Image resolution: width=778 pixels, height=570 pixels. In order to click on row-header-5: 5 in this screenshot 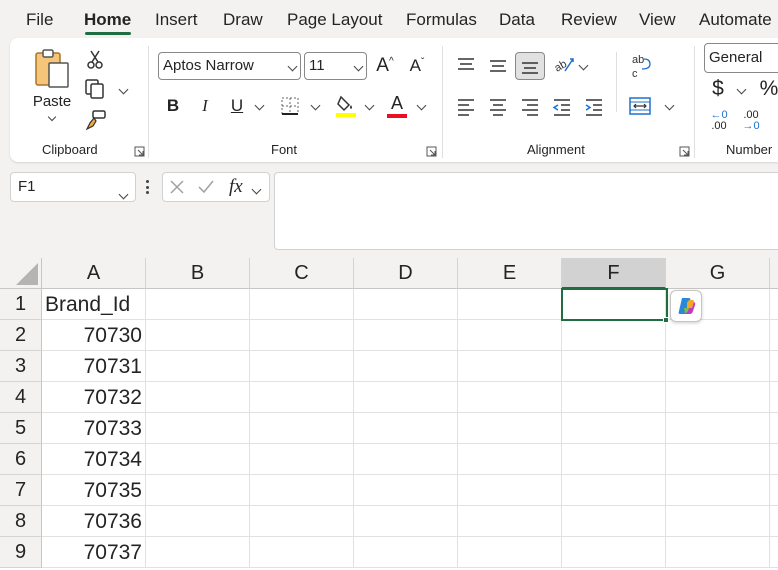, I will do `click(21, 428)`.